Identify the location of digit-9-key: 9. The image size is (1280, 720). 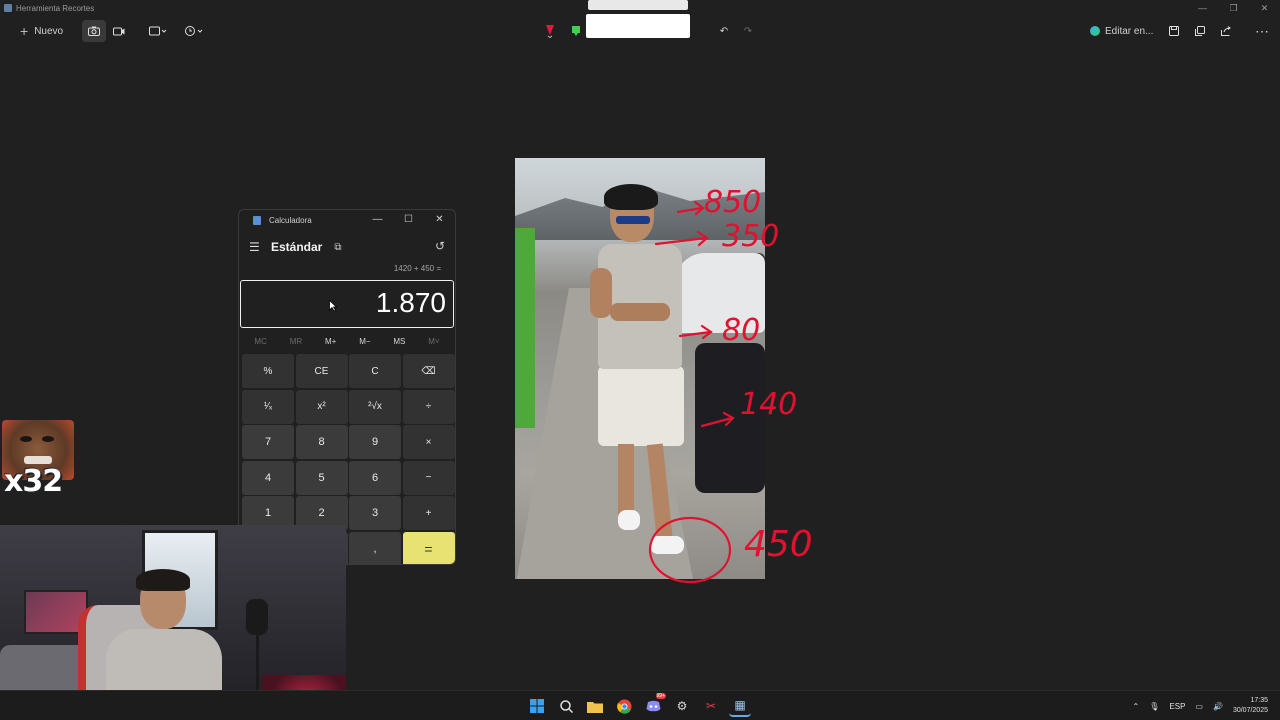
(375, 442).